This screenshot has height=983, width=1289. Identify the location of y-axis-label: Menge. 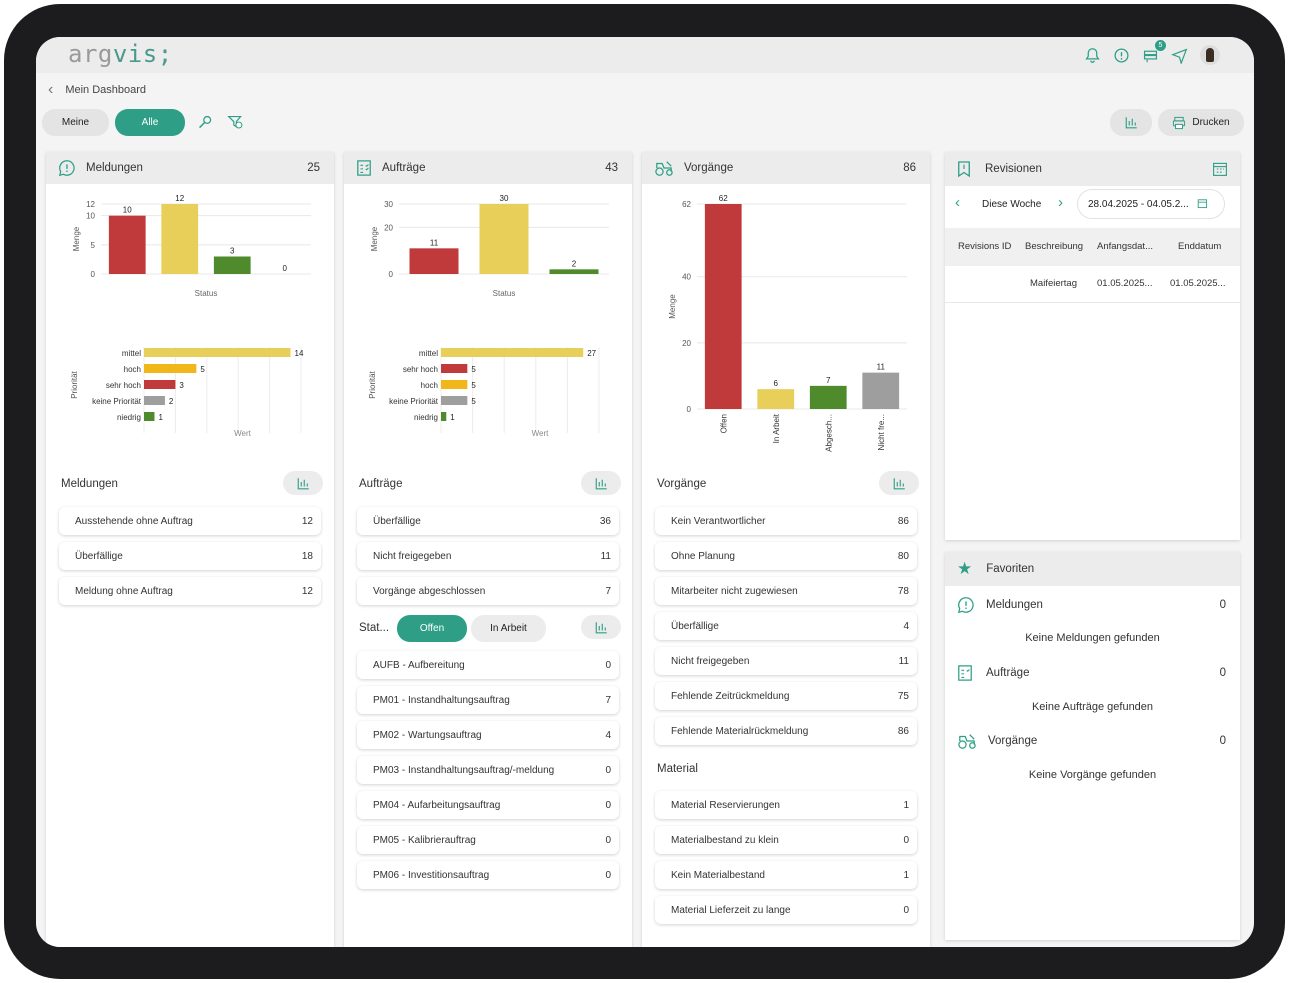
(374, 238).